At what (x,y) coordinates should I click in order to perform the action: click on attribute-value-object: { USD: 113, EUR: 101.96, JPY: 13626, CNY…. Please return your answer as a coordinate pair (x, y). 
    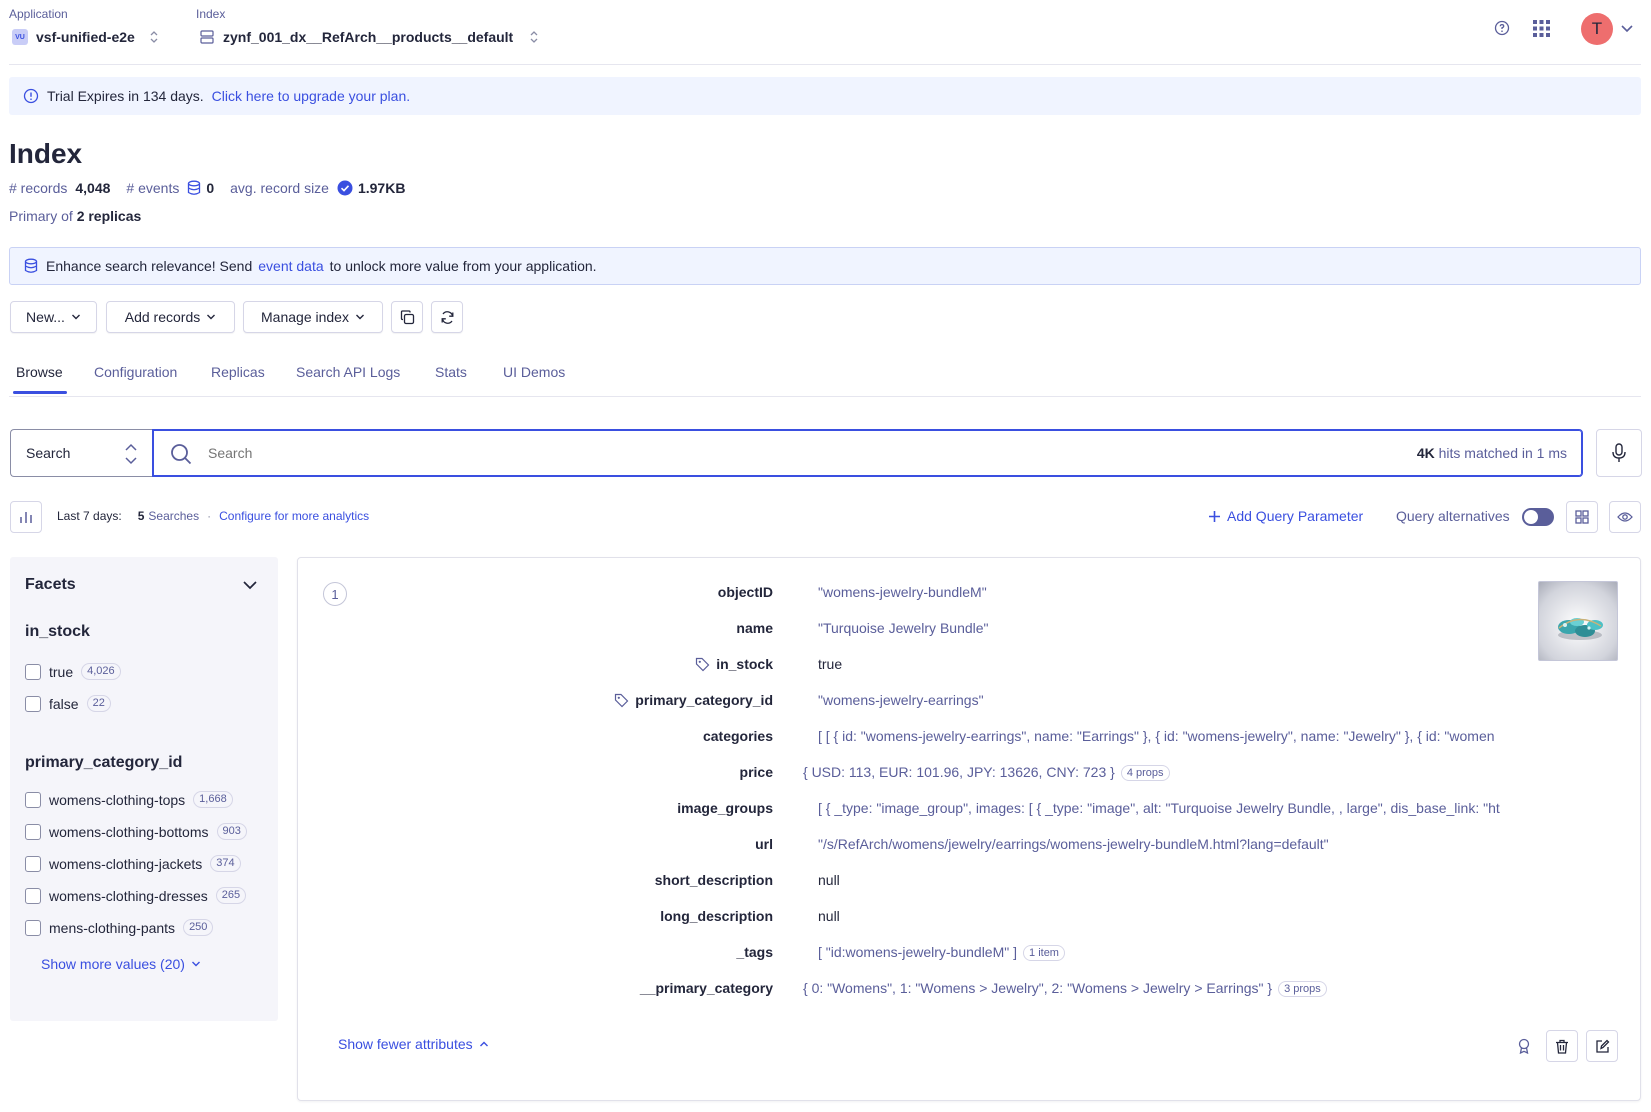
    Looking at the image, I should click on (986, 772).